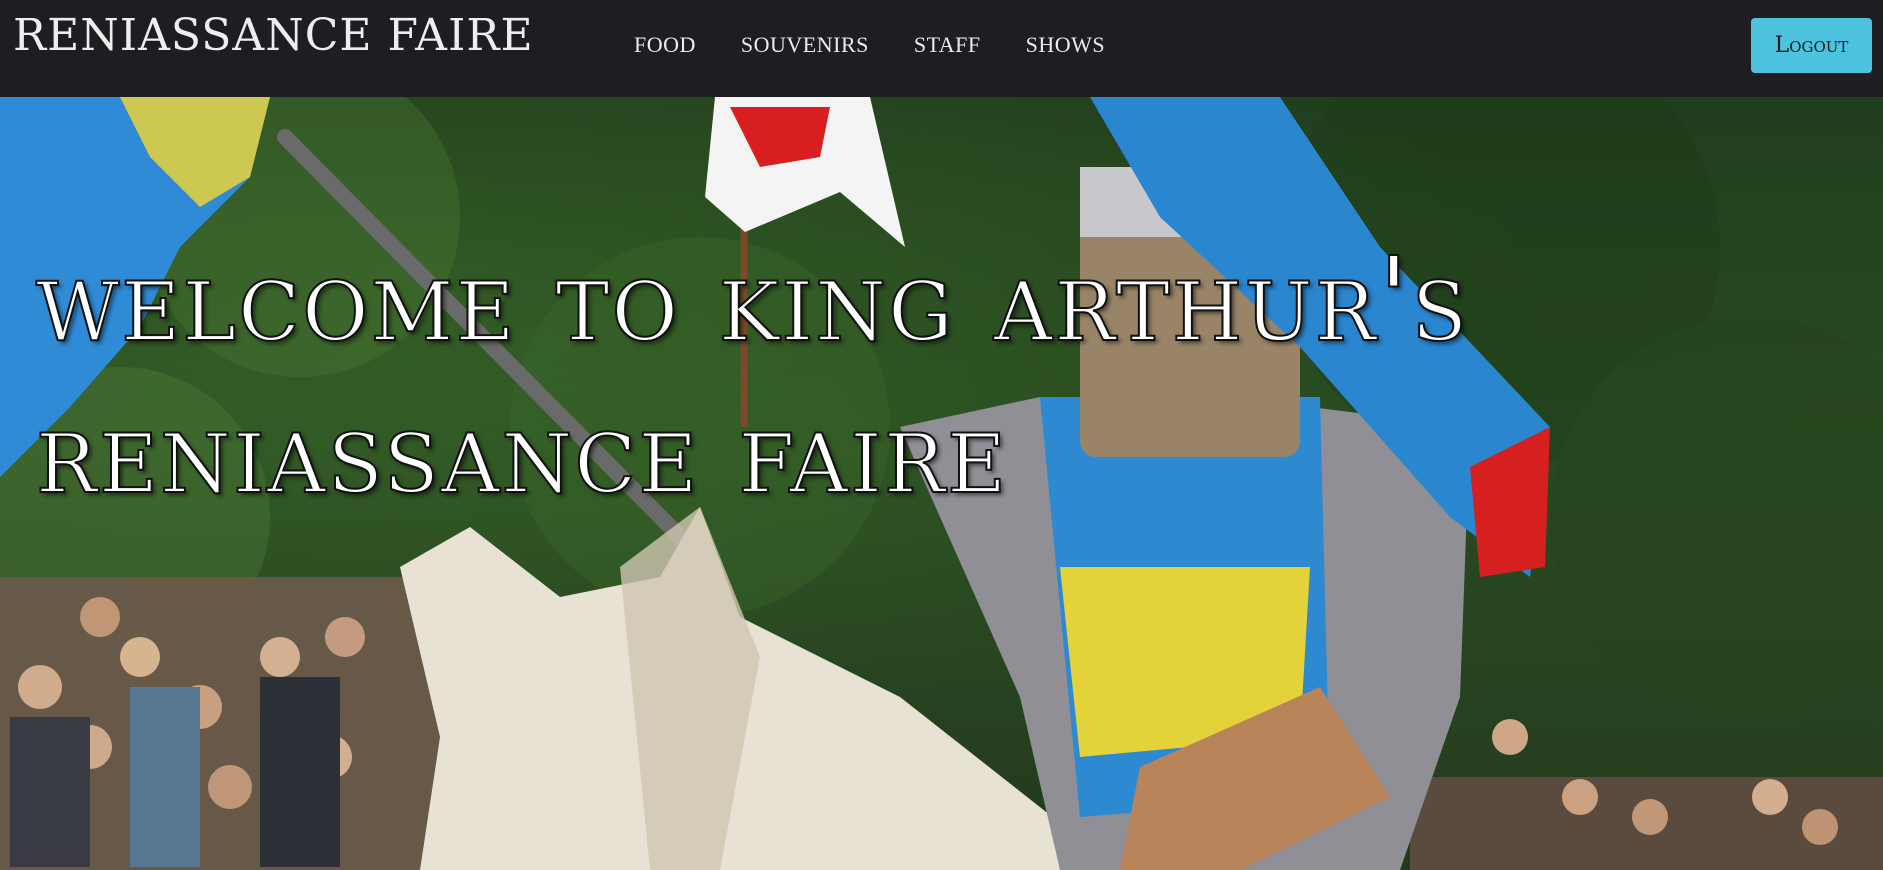 The image size is (1883, 870). Describe the element at coordinates (1811, 45) in the screenshot. I see `logout-button: Logout` at that location.